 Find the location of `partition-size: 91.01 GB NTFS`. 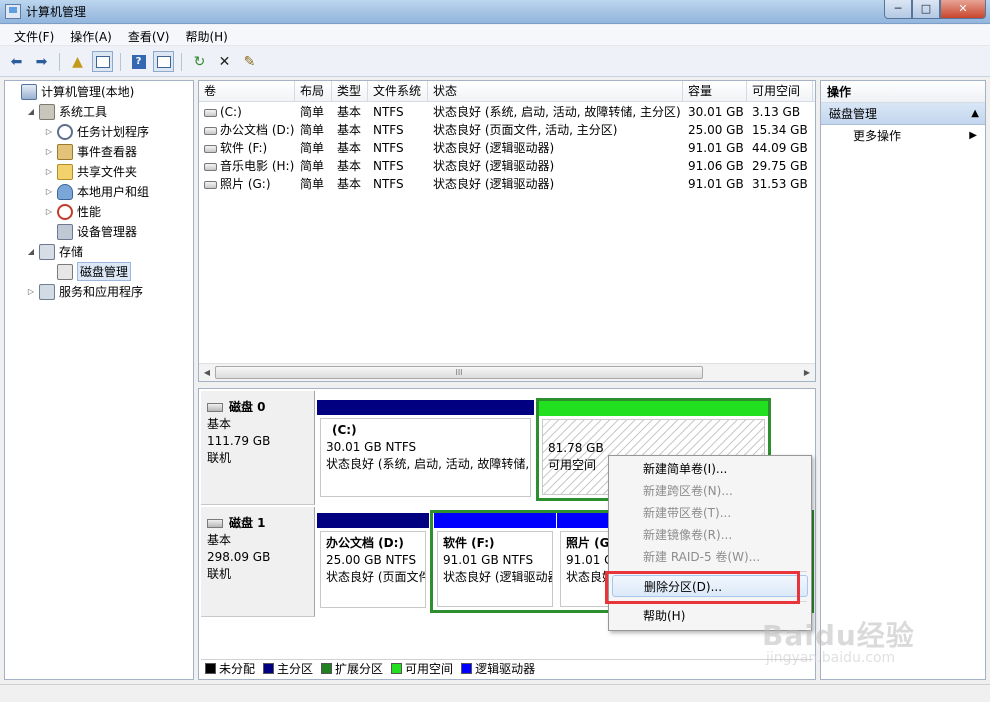

partition-size: 91.01 GB NTFS is located at coordinates (488, 560).